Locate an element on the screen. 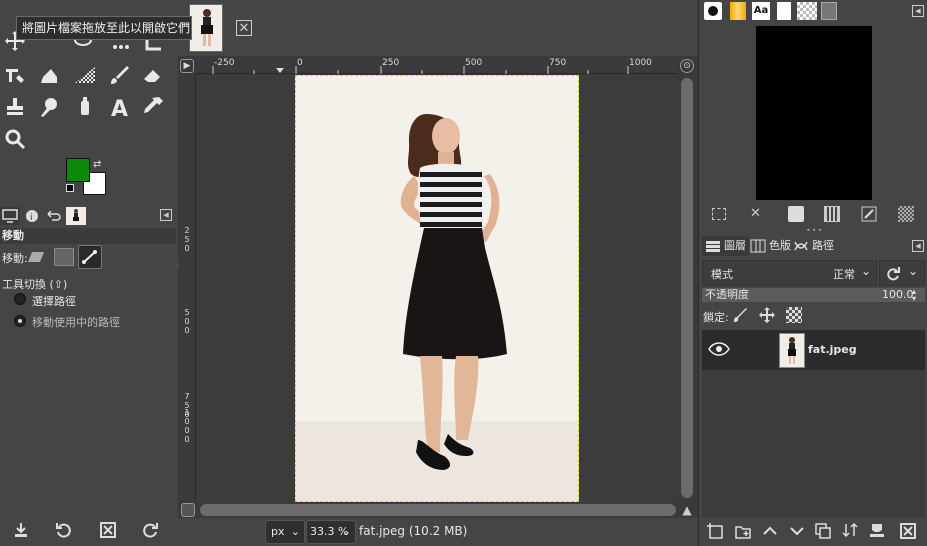 This screenshot has width=927, height=546. drop-tooltip: 將圖片檔案拖放至此以開啟它們 is located at coordinates (104, 28).